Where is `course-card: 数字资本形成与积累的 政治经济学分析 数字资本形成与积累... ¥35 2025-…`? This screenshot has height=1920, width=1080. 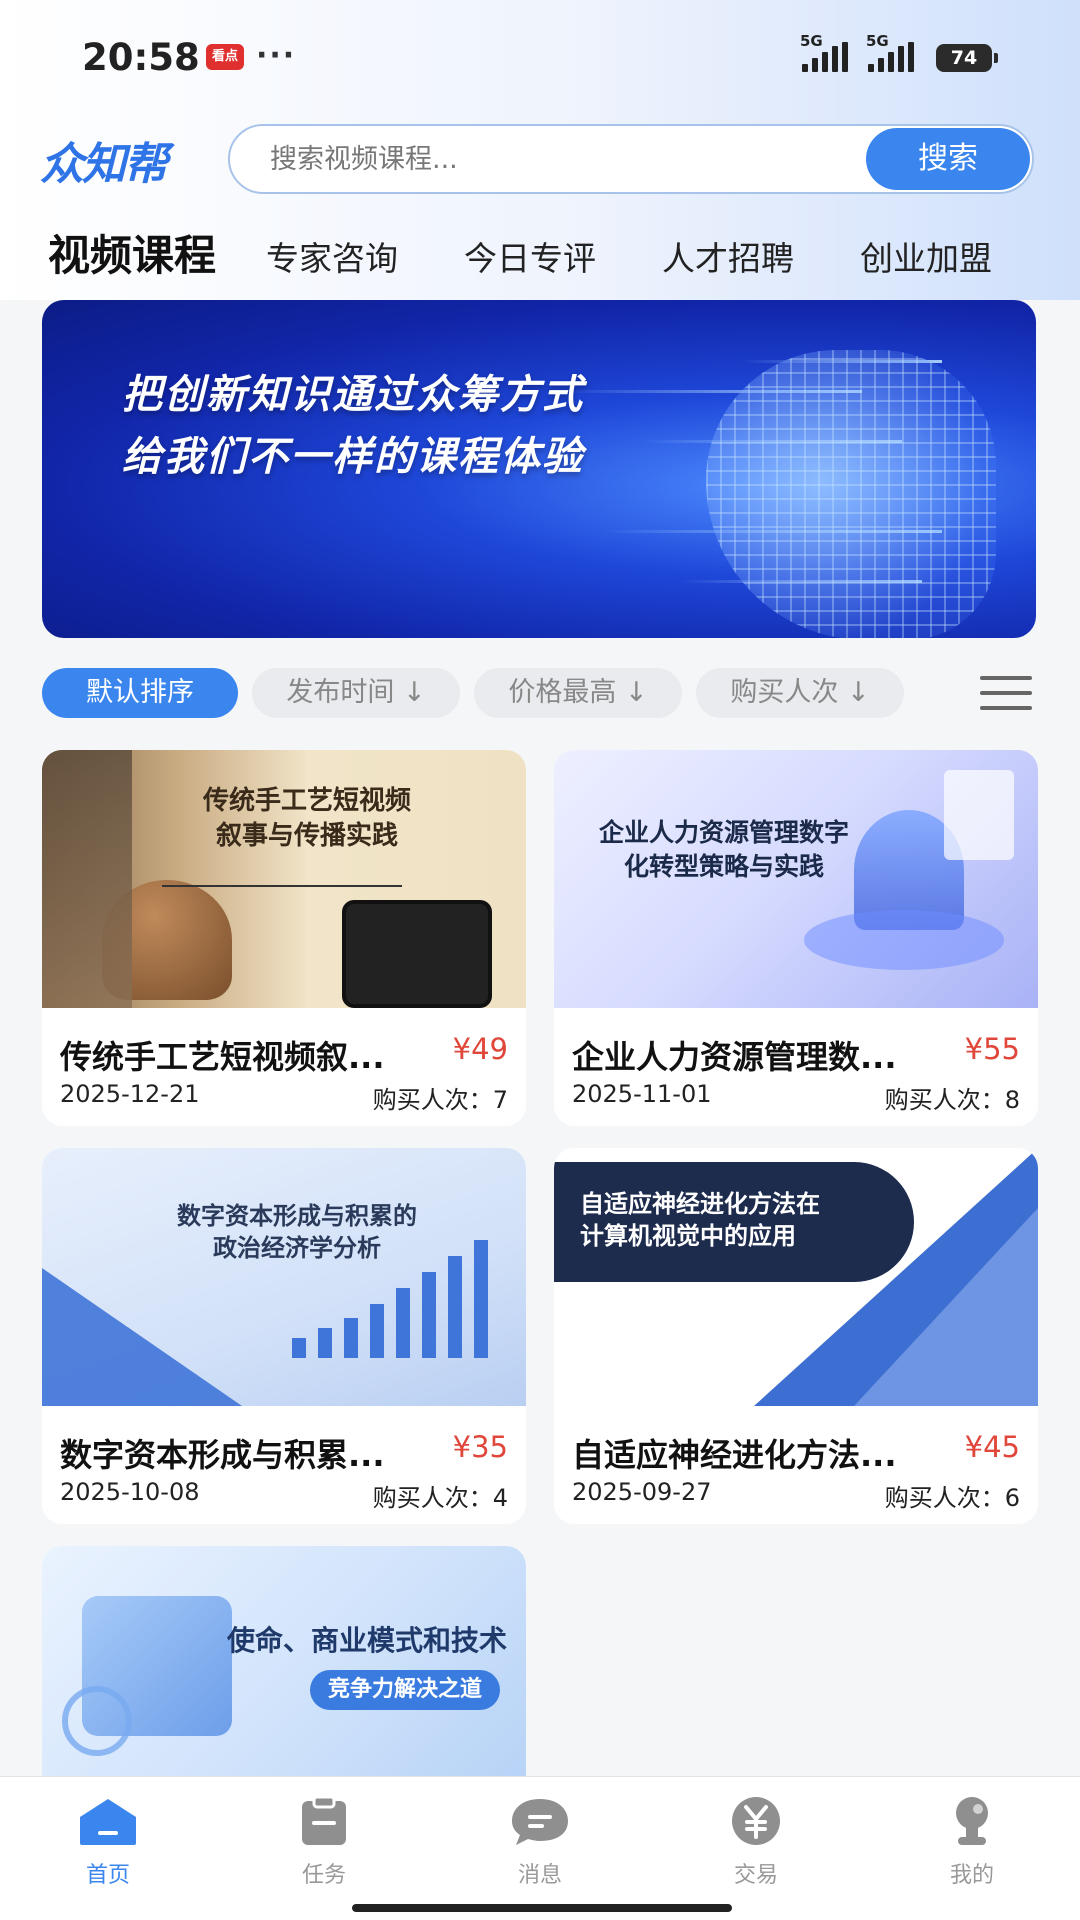 course-card: 数字资本形成与积累的 政治经济学分析 数字资本形成与积累... ¥35 2025-… is located at coordinates (284, 1336).